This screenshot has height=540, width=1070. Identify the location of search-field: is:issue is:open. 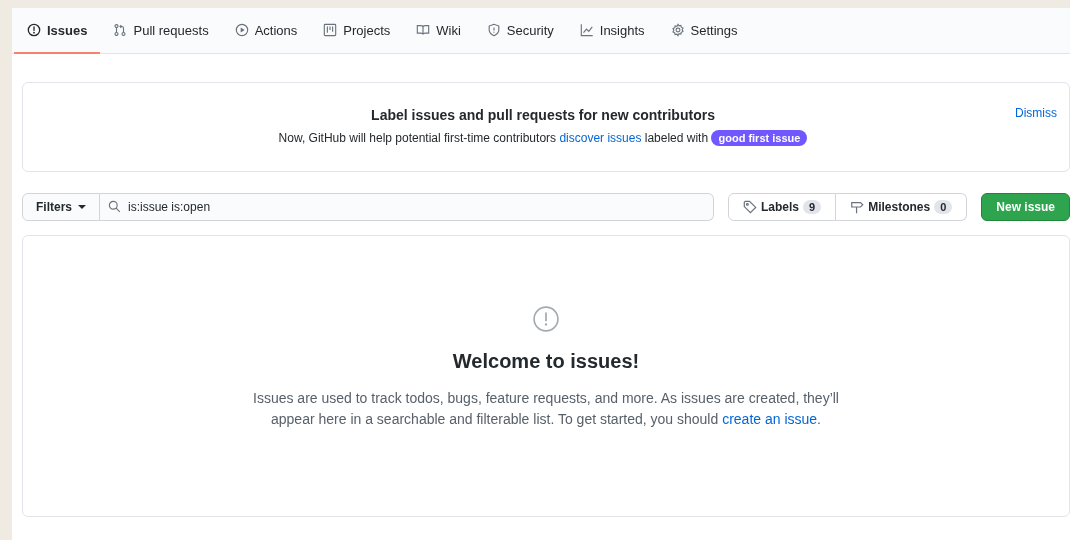
(407, 207).